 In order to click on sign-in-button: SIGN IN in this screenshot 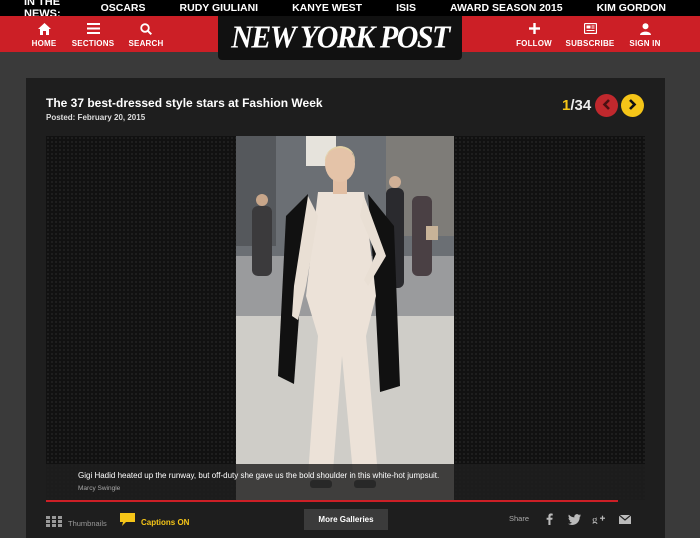, I will do `click(645, 34)`.